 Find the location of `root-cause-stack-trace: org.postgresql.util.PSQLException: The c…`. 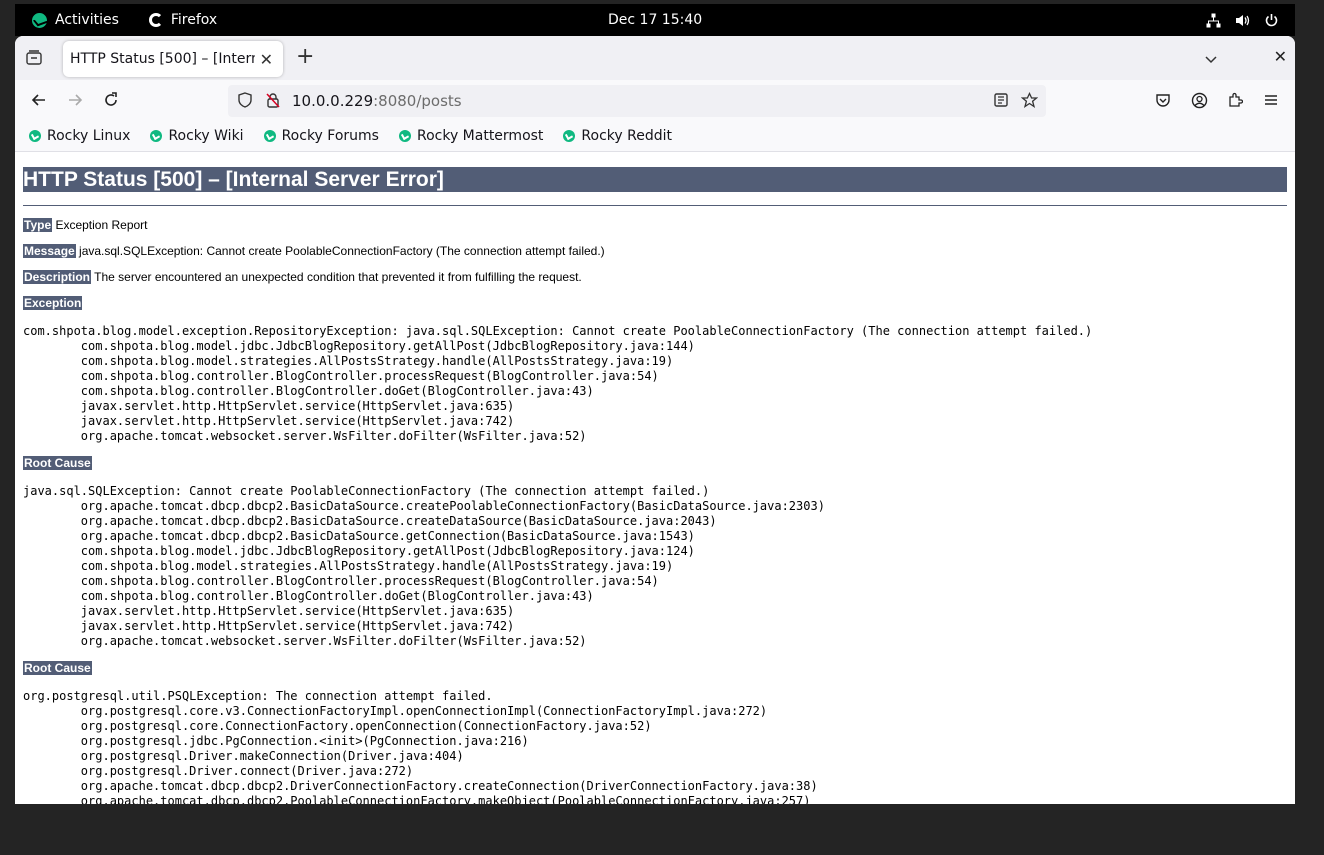

root-cause-stack-trace: org.postgresql.util.PSQLException: The c… is located at coordinates (420, 746).